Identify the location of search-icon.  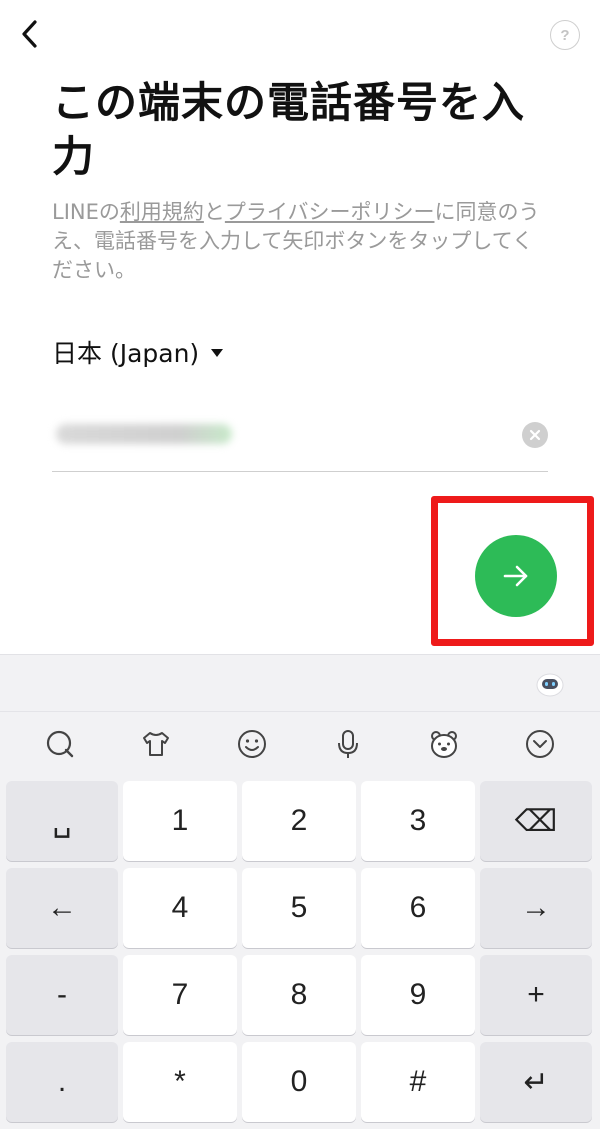
(60, 744).